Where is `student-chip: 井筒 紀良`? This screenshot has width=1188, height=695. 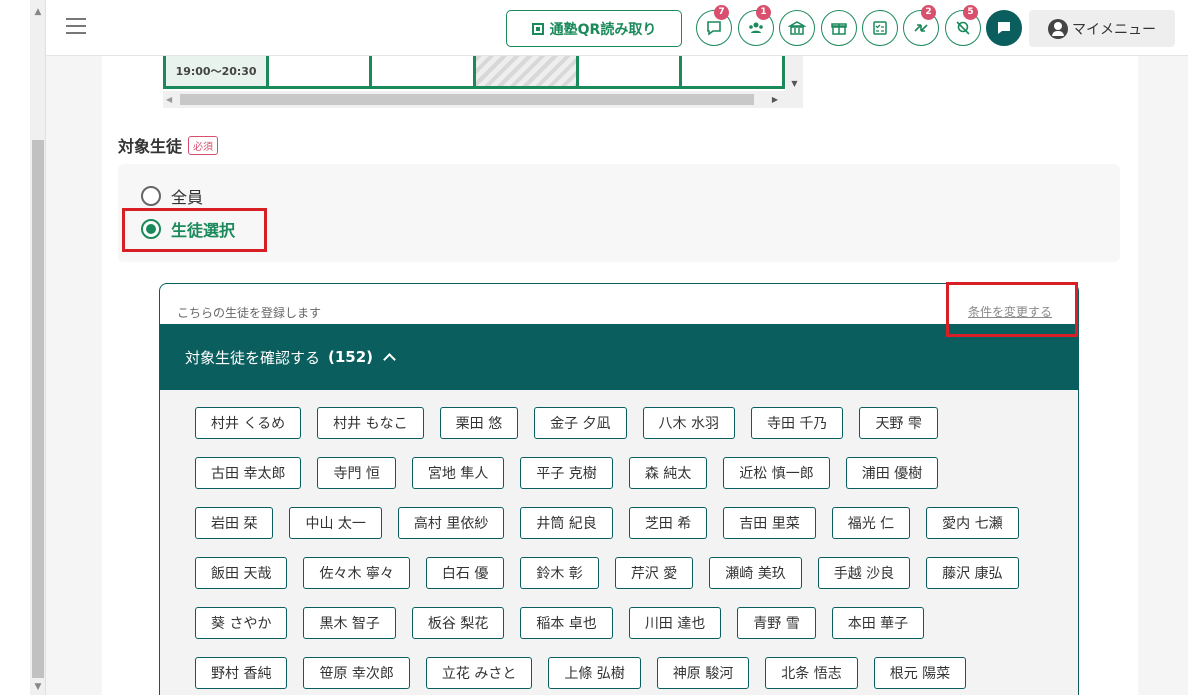 student-chip: 井筒 紀良 is located at coordinates (566, 523).